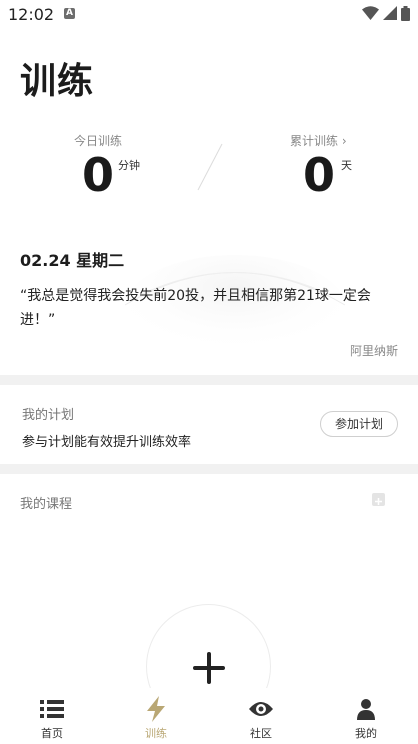  What do you see at coordinates (107, 442) in the screenshot?
I see `plan-description: 参与计划能有效提升训练效率` at bounding box center [107, 442].